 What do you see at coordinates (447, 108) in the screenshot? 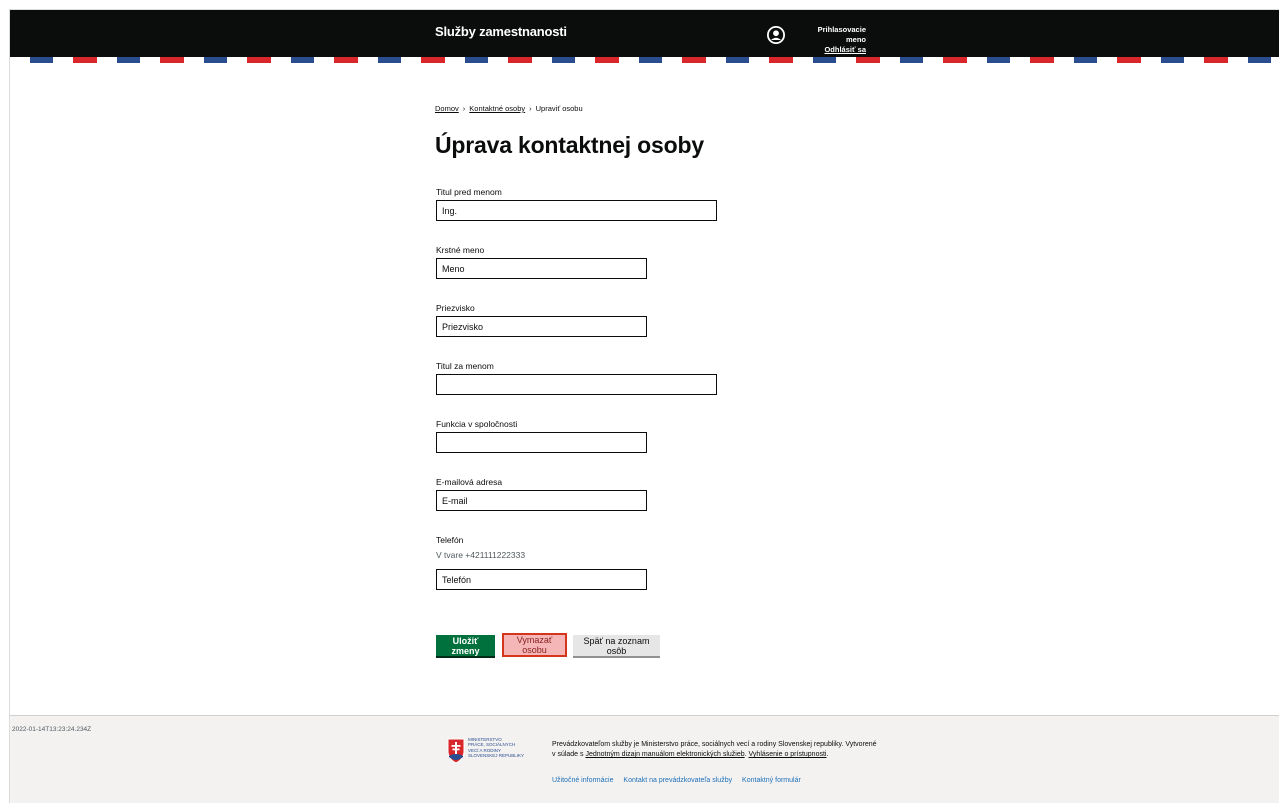
I see `breadcrumb-home: Domov` at bounding box center [447, 108].